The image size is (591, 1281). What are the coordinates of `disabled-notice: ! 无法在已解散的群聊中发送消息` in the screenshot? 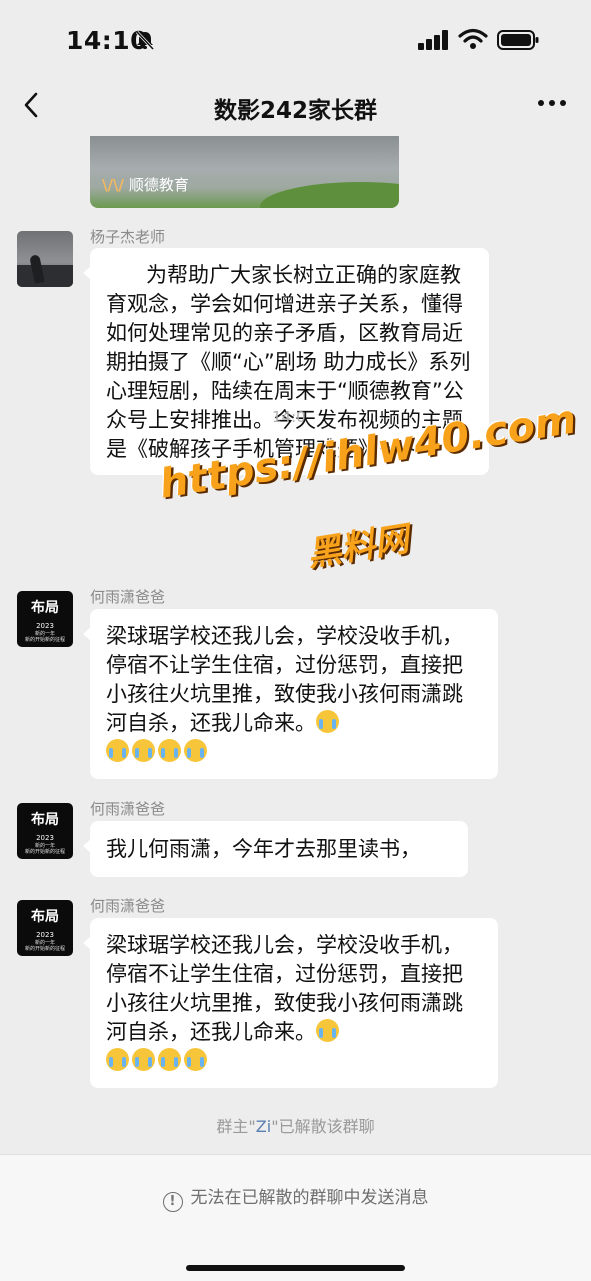 It's located at (295, 1197).